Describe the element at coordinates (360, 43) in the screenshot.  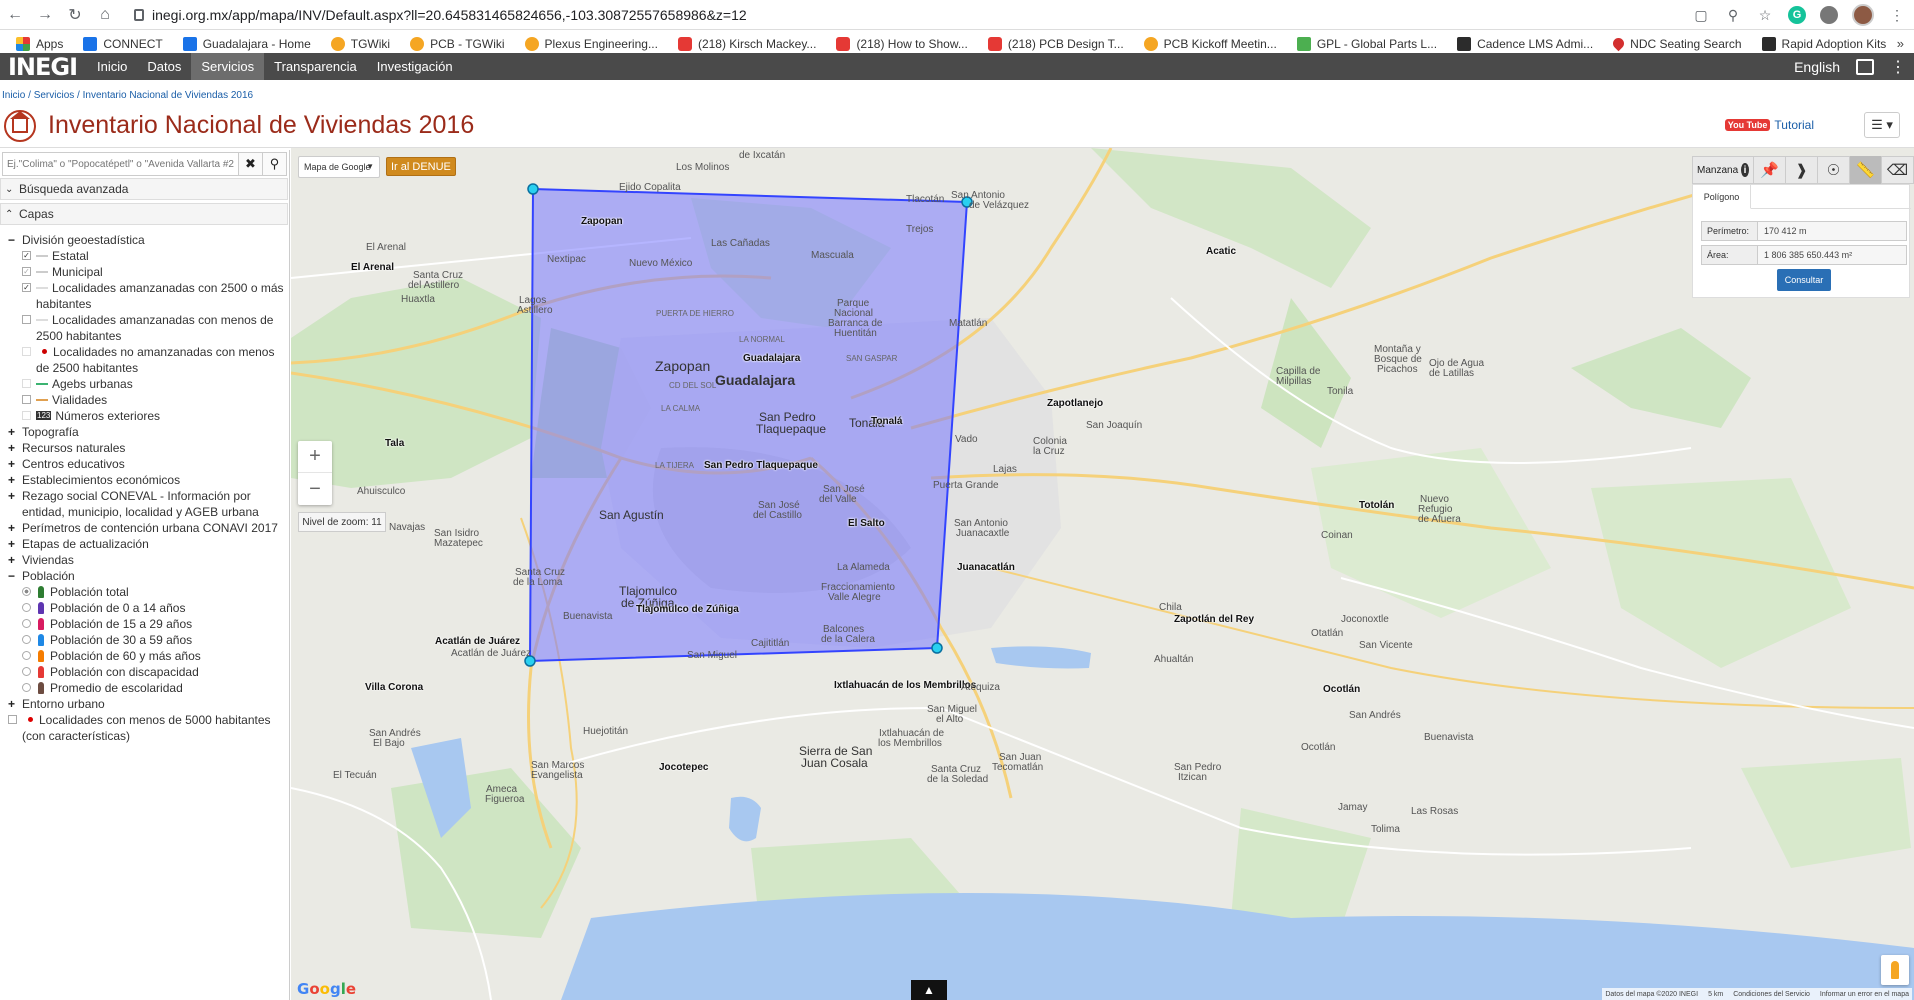
I see `bookmark-item: TGWiki` at that location.